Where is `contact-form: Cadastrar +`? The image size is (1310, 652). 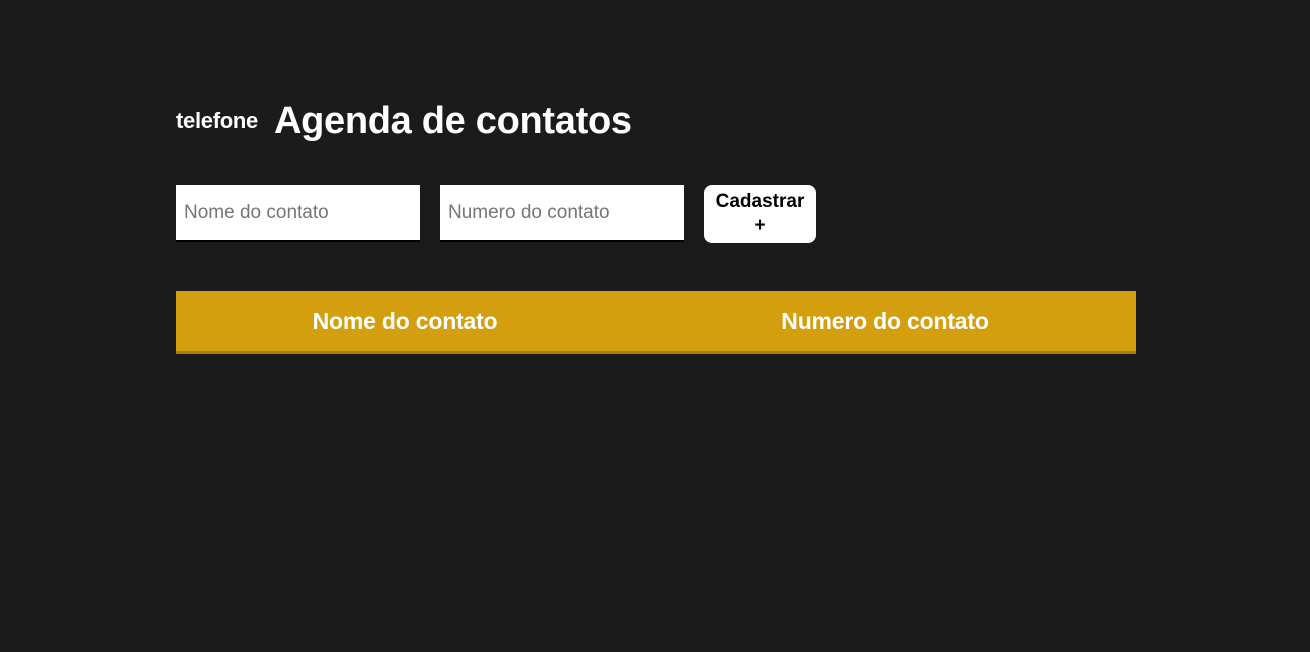 contact-form: Cadastrar + is located at coordinates (656, 214).